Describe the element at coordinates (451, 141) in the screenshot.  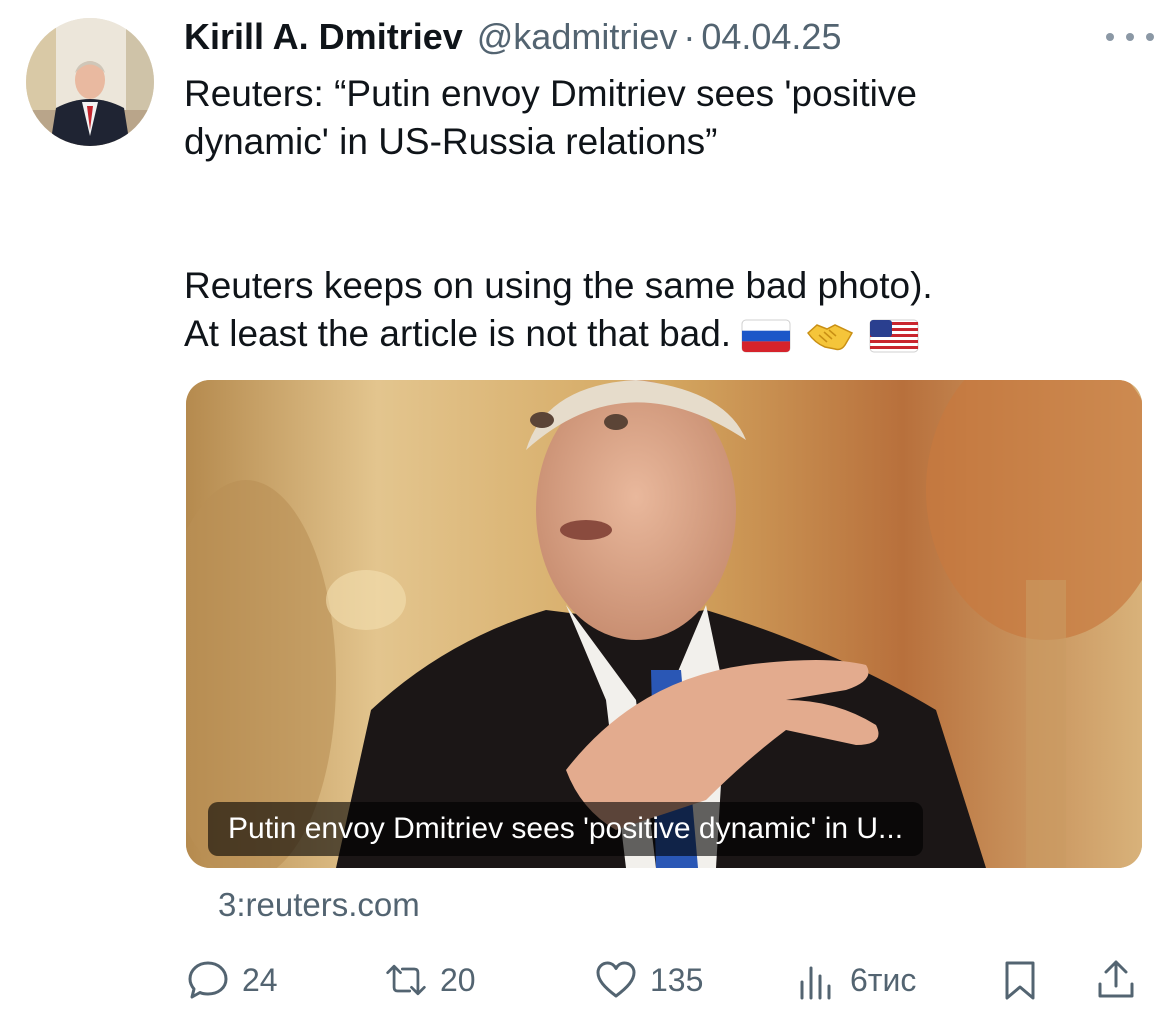
I see `tweet-text-line: dynamic' in US-Russia relations”` at that location.